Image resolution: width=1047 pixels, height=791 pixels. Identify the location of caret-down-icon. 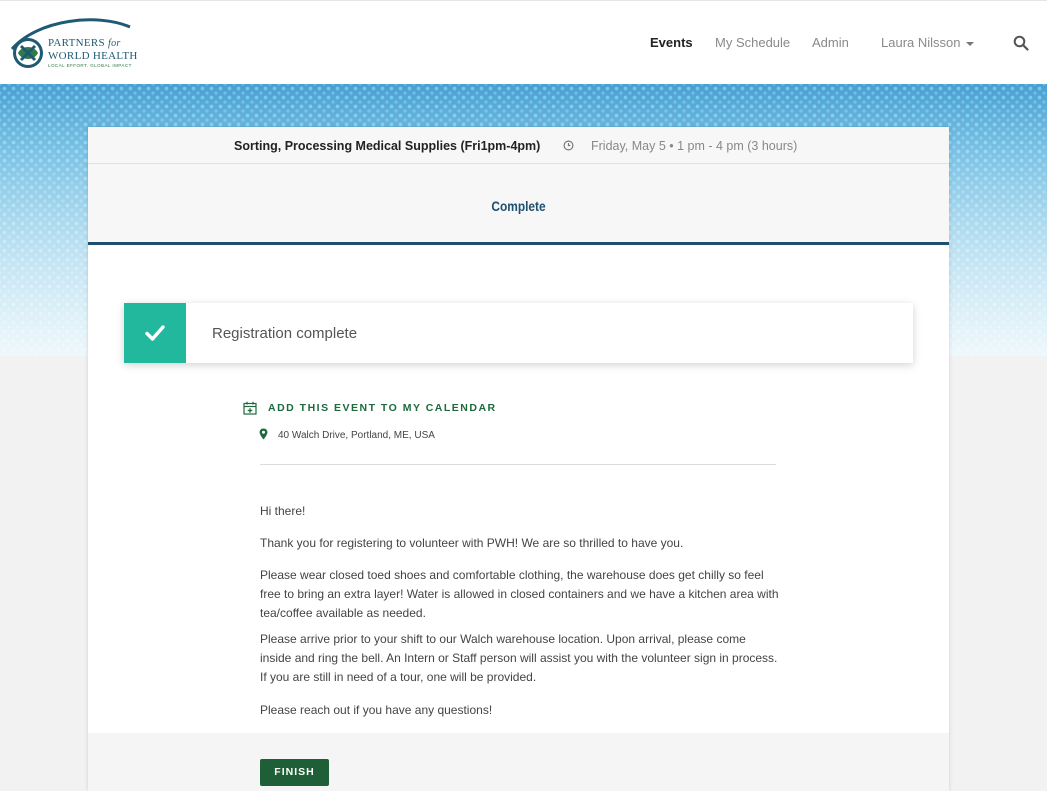
(969, 43).